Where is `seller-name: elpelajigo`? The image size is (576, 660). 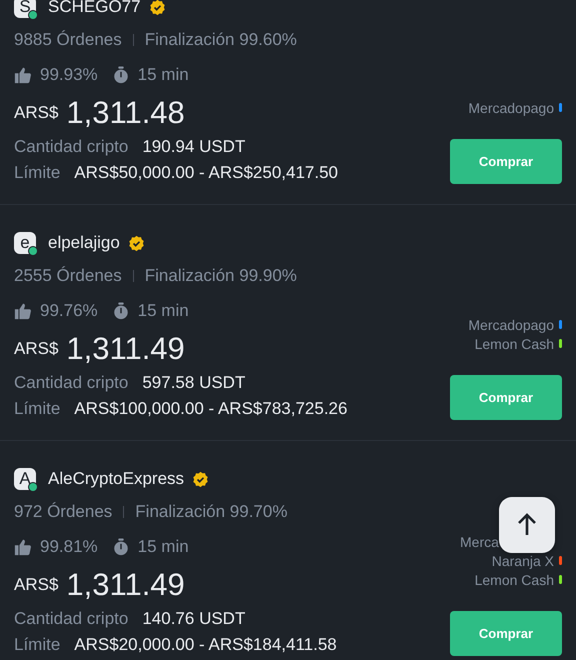
seller-name: elpelajigo is located at coordinates (84, 243).